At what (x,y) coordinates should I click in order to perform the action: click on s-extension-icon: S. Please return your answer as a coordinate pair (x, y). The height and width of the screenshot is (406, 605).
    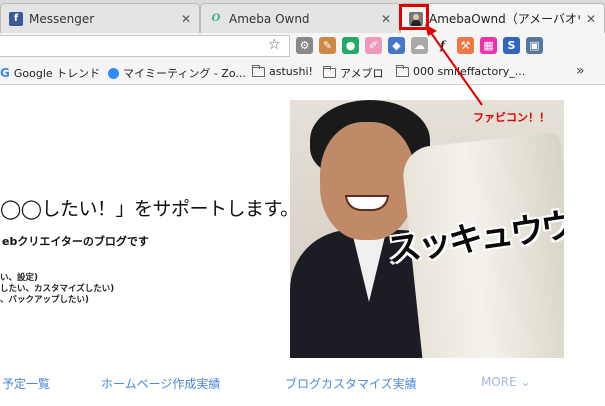
    Looking at the image, I should click on (511, 45).